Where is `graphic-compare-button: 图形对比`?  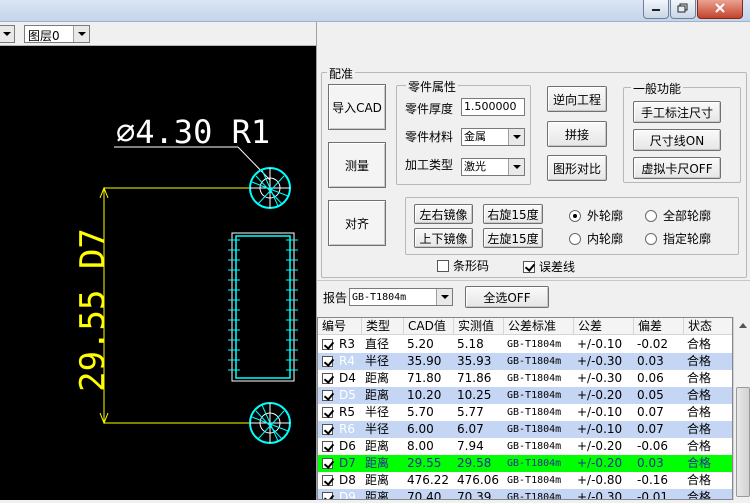 graphic-compare-button: 图形对比 is located at coordinates (577, 168).